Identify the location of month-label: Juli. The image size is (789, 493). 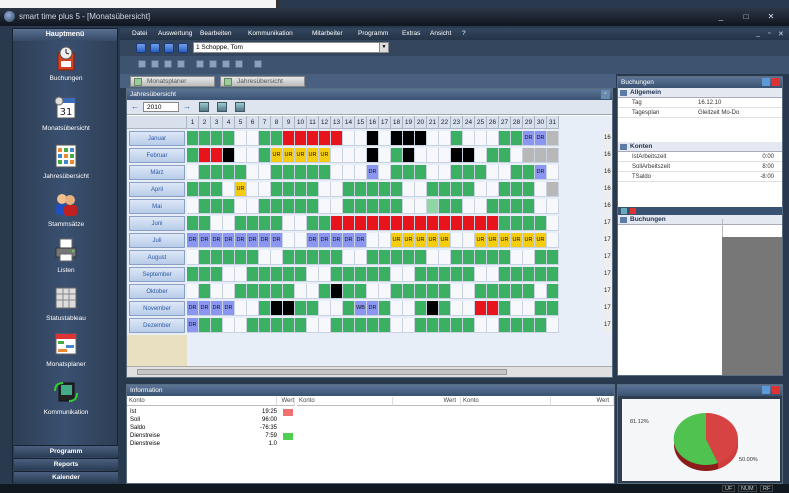
(157, 240).